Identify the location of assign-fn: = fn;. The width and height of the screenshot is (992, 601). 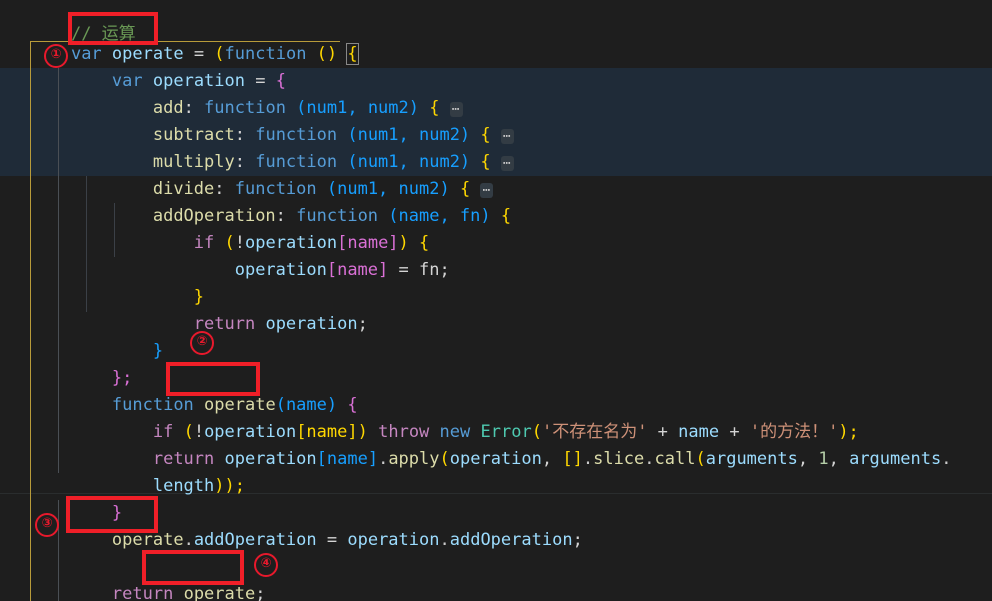
(419, 270).